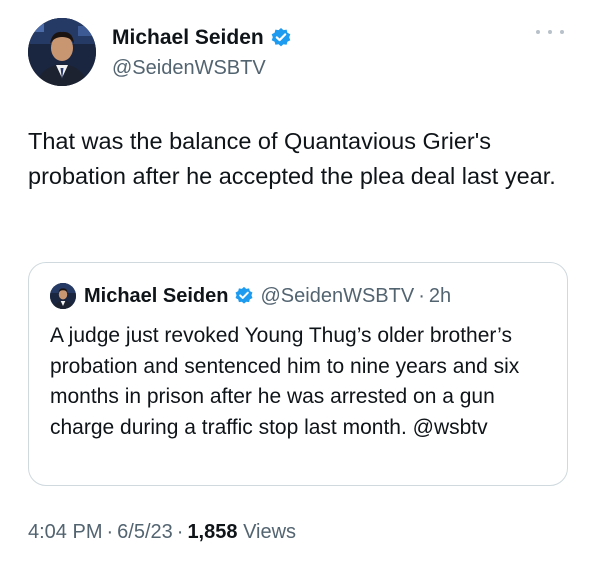 Image resolution: width=595 pixels, height=563 pixels. I want to click on author-info: Michael Seiden @SeidenWSBTV, so click(202, 53).